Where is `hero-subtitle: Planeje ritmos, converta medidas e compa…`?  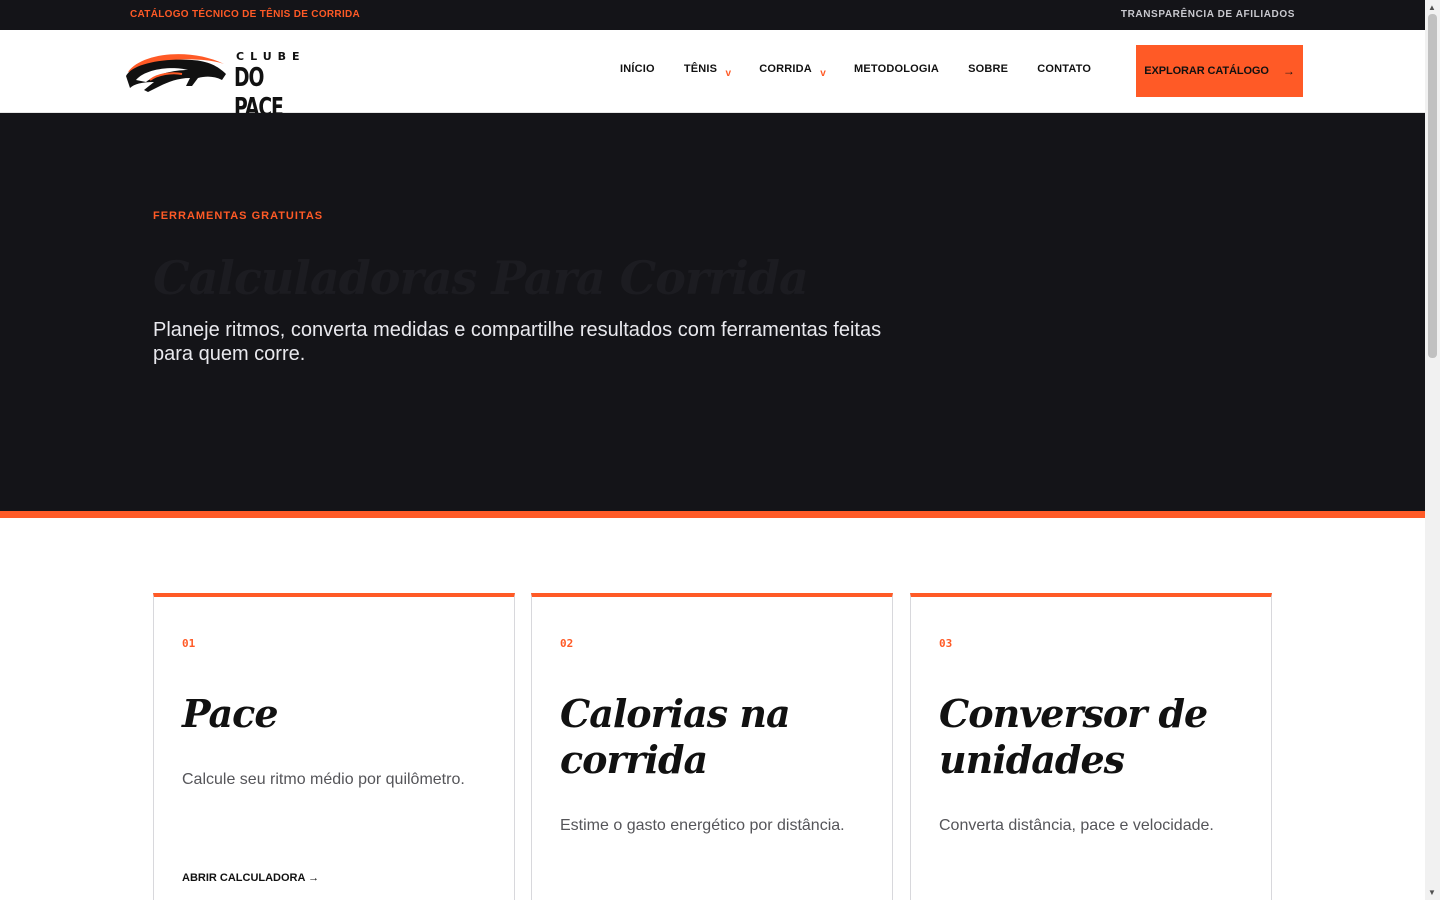
hero-subtitle: Planeje ritmos, converta medidas e compa… is located at coordinates (517, 342).